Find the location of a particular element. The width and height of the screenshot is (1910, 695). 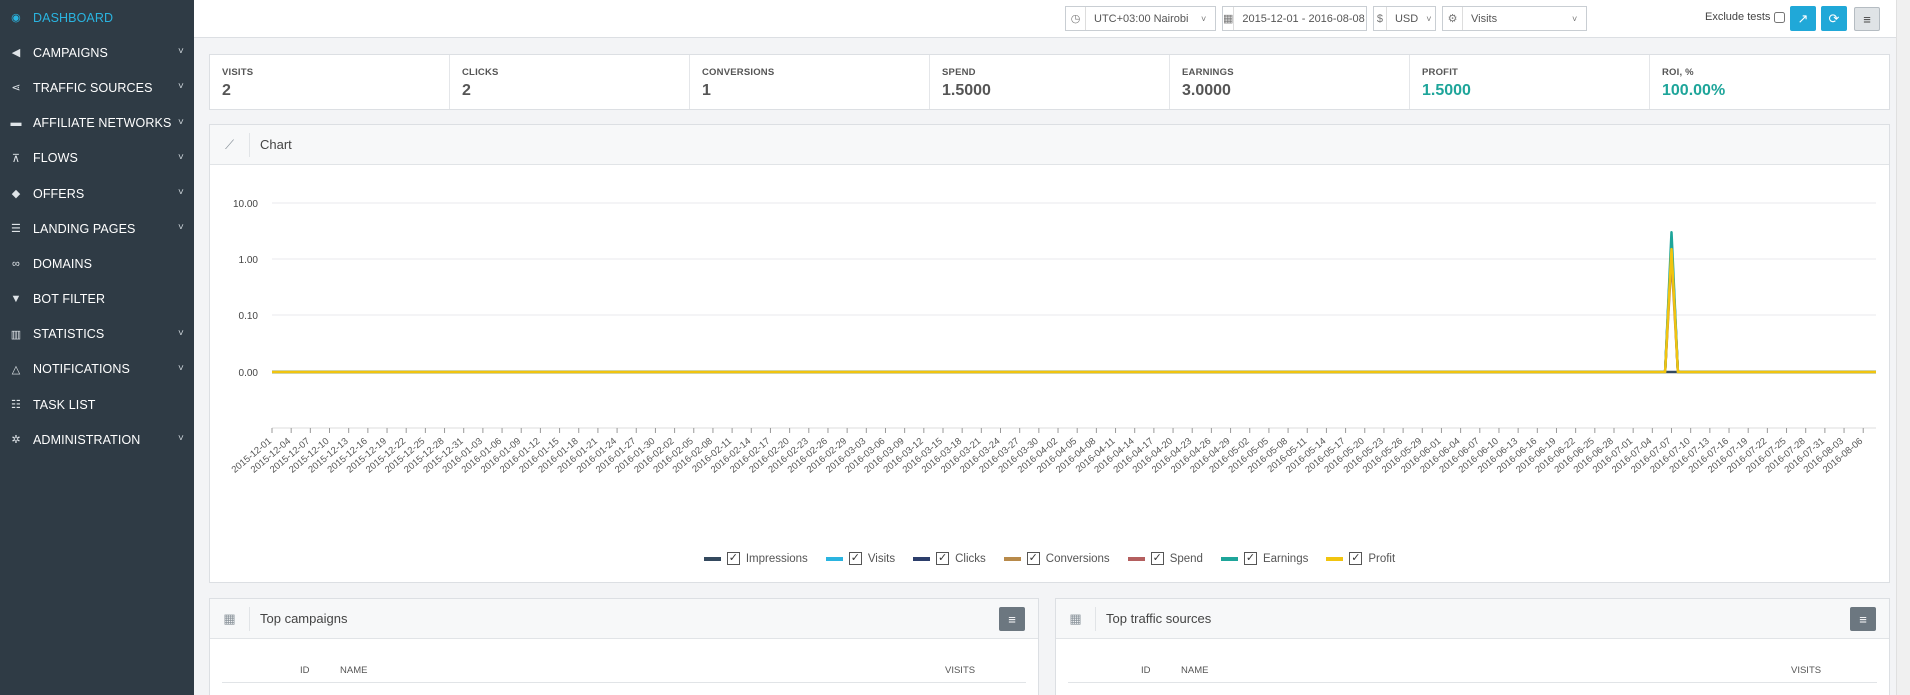

sidebar-item-label: AFFILIATE NETWORKS is located at coordinates (102, 123).